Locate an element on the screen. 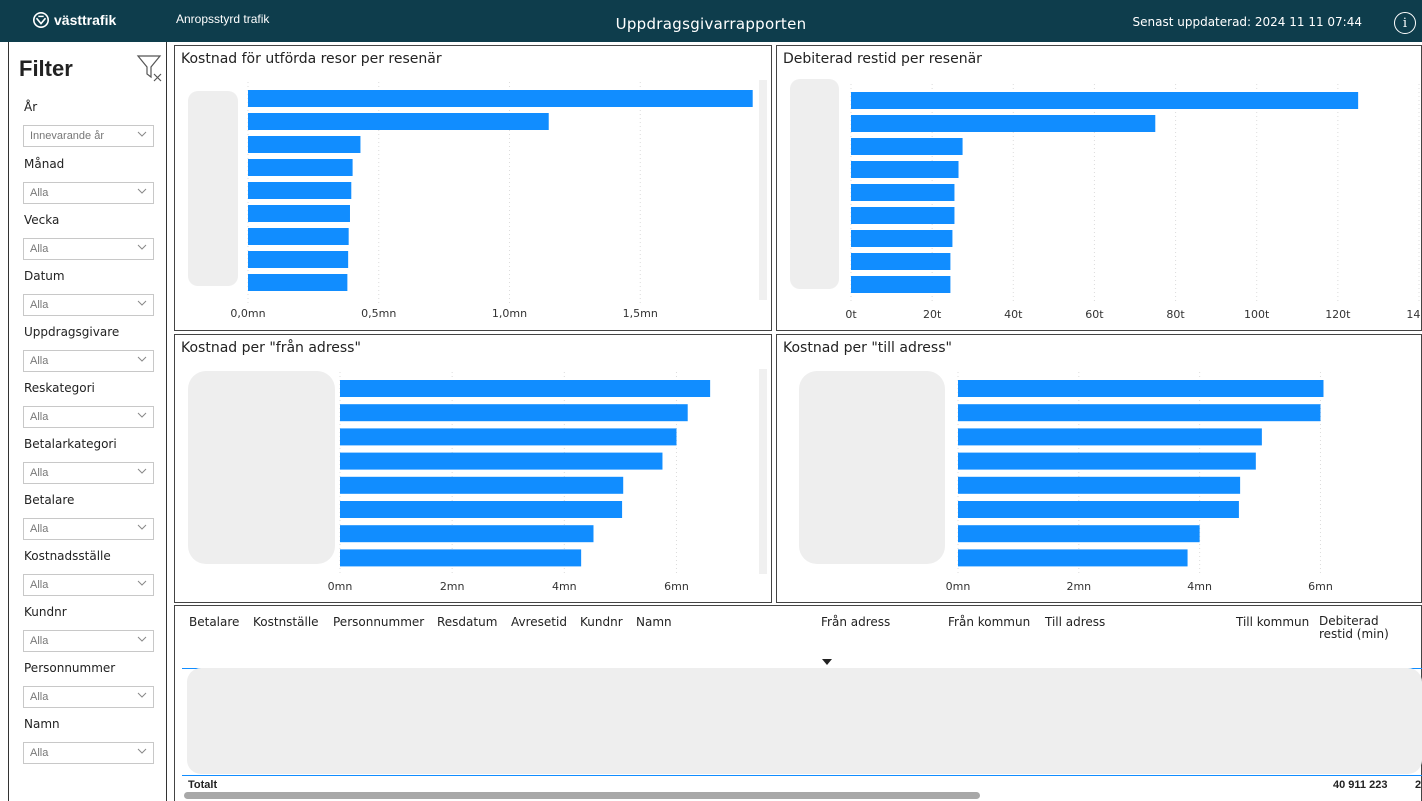 Image resolution: width=1422 pixels, height=801 pixels. column-header: Debiterad restid (min) is located at coordinates (1359, 628).